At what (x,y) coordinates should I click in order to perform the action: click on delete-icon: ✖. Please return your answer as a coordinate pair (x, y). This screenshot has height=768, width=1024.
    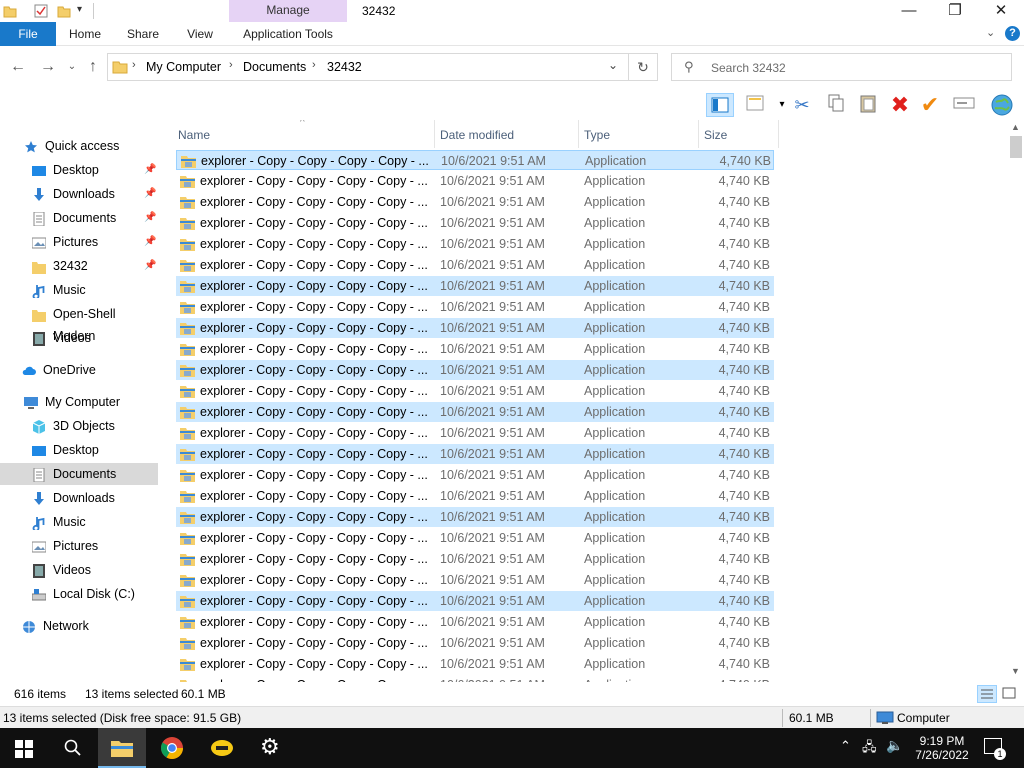
    Looking at the image, I should click on (900, 105).